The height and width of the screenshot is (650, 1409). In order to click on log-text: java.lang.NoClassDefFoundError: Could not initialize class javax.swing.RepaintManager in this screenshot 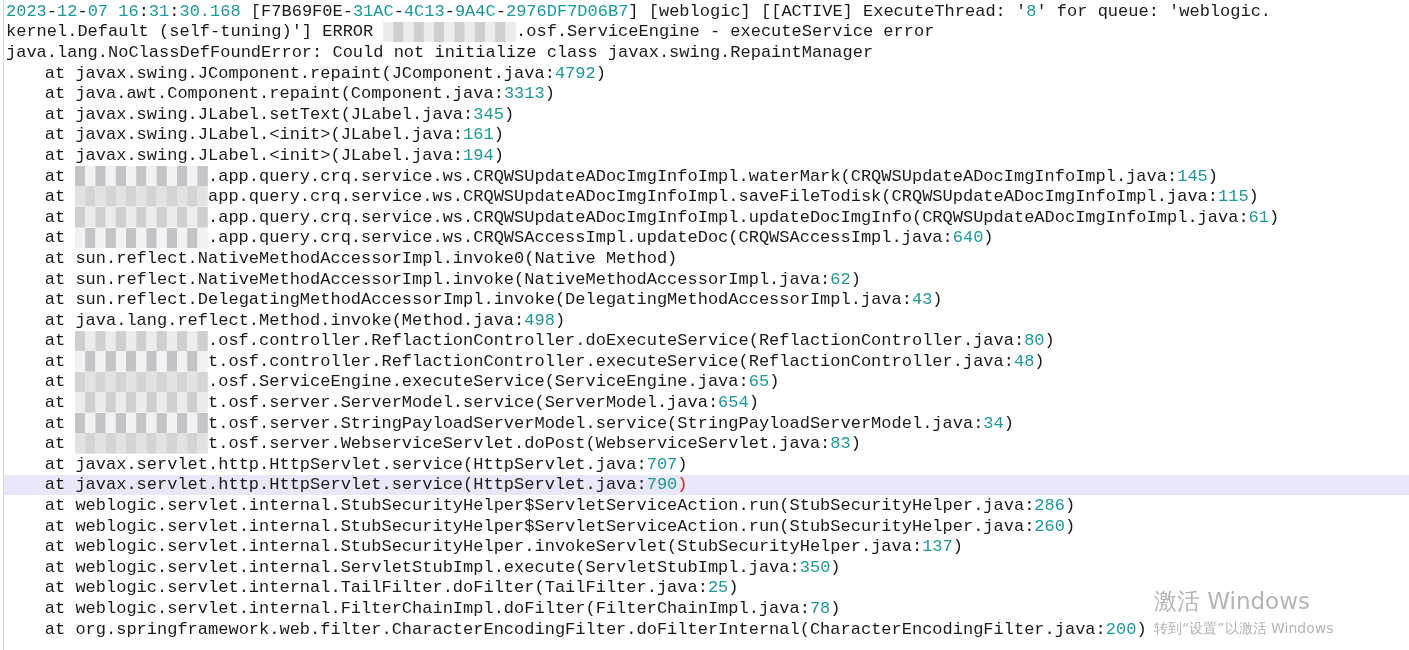, I will do `click(440, 52)`.